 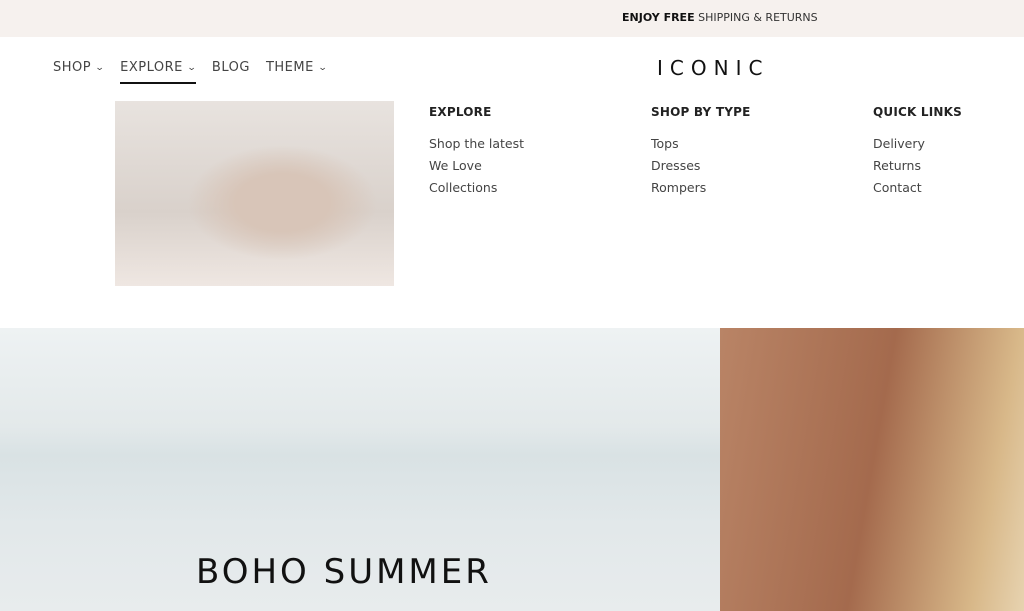 I want to click on link-contact: Contact, so click(x=917, y=187).